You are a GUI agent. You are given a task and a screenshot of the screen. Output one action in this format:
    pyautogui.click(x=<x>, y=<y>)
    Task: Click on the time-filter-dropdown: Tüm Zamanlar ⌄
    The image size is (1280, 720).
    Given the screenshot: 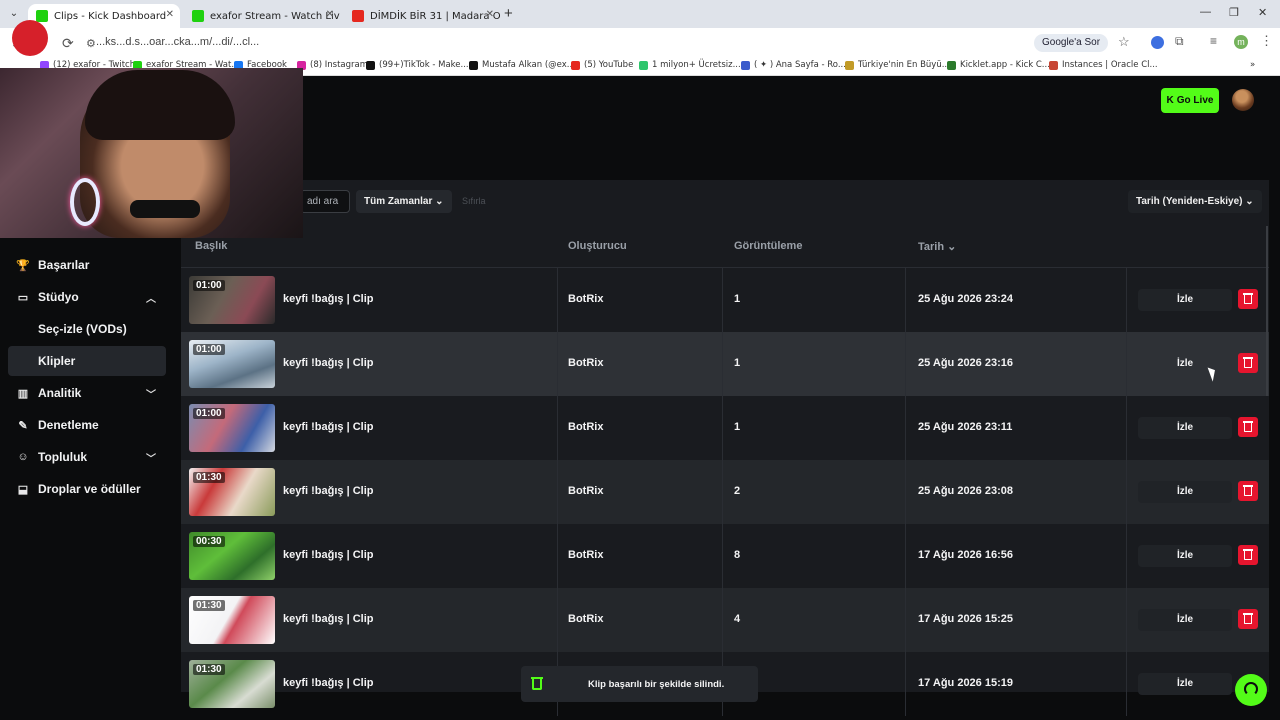 What is the action you would take?
    pyautogui.click(x=404, y=201)
    